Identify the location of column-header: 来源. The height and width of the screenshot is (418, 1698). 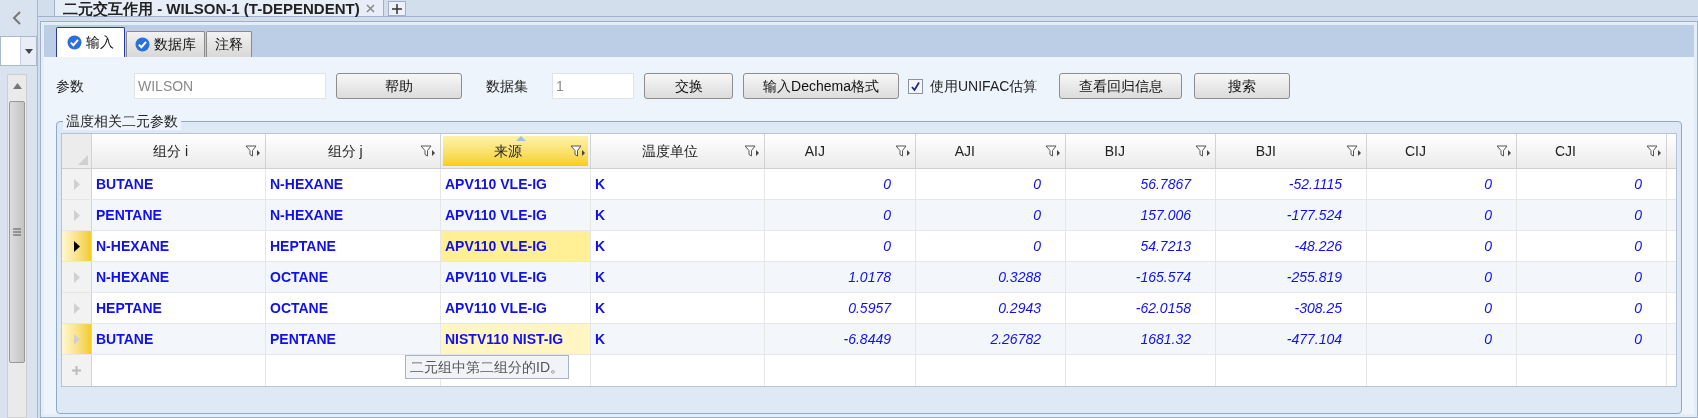
(515, 151).